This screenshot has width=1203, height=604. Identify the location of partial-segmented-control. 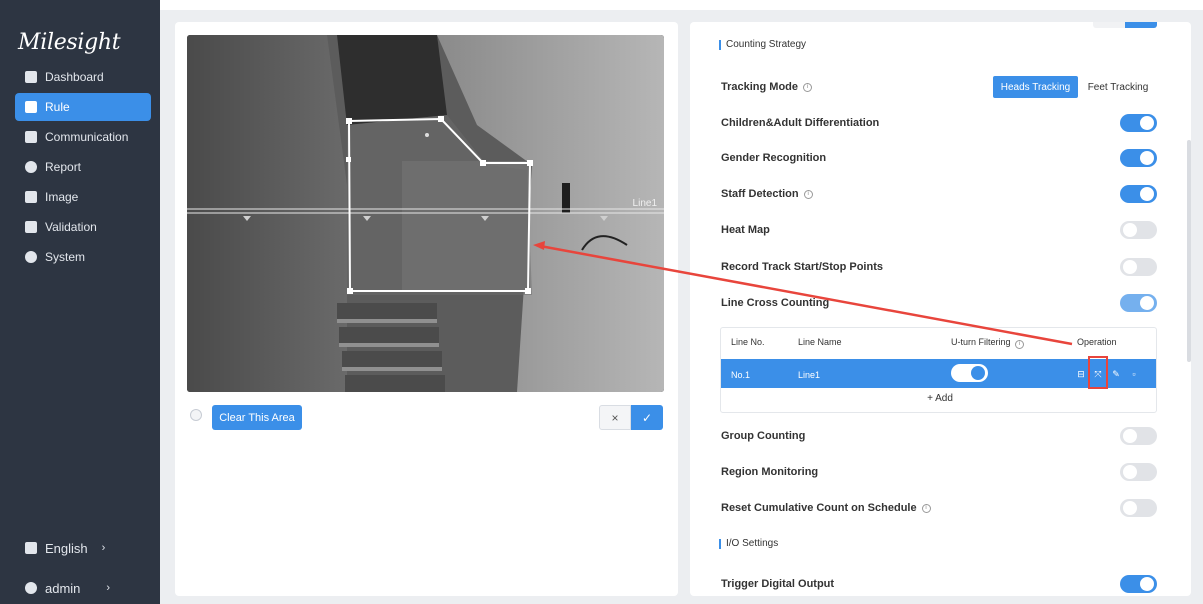
(1125, 25).